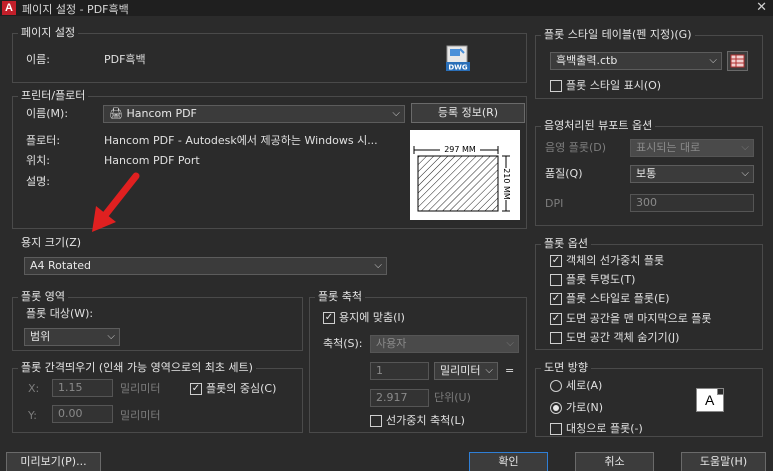 The image size is (773, 471). I want to click on upside-down-label: 대칭으로 플롯(-), so click(604, 428).